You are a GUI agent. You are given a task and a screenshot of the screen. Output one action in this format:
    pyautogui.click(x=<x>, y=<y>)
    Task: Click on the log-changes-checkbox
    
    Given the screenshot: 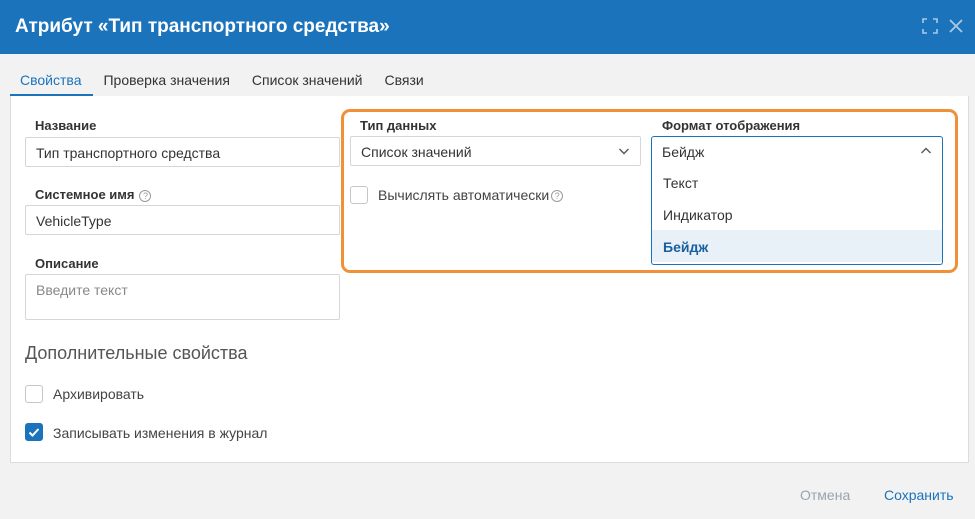 What is the action you would take?
    pyautogui.click(x=34, y=432)
    